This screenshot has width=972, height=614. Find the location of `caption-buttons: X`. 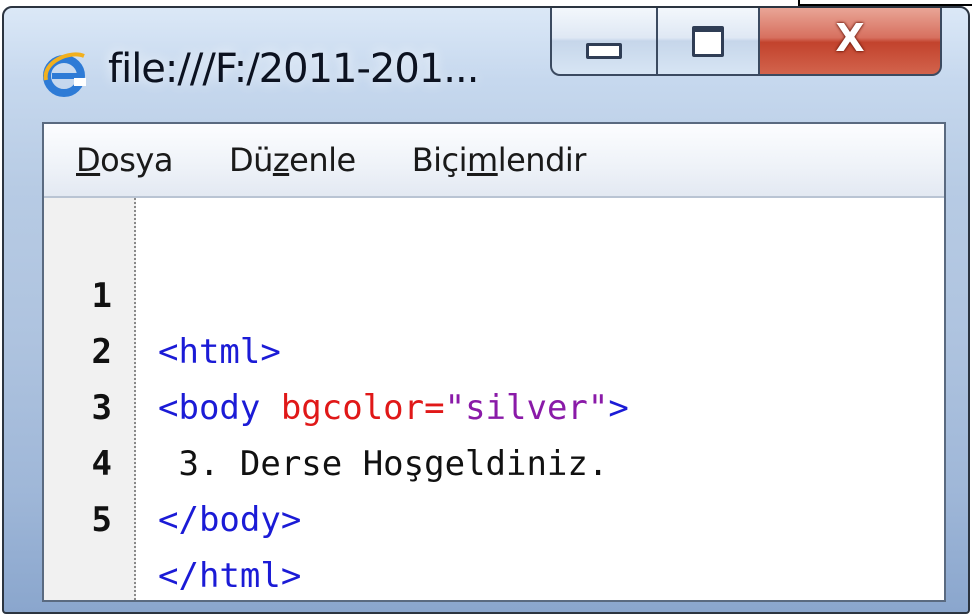

caption-buttons: X is located at coordinates (746, 43).